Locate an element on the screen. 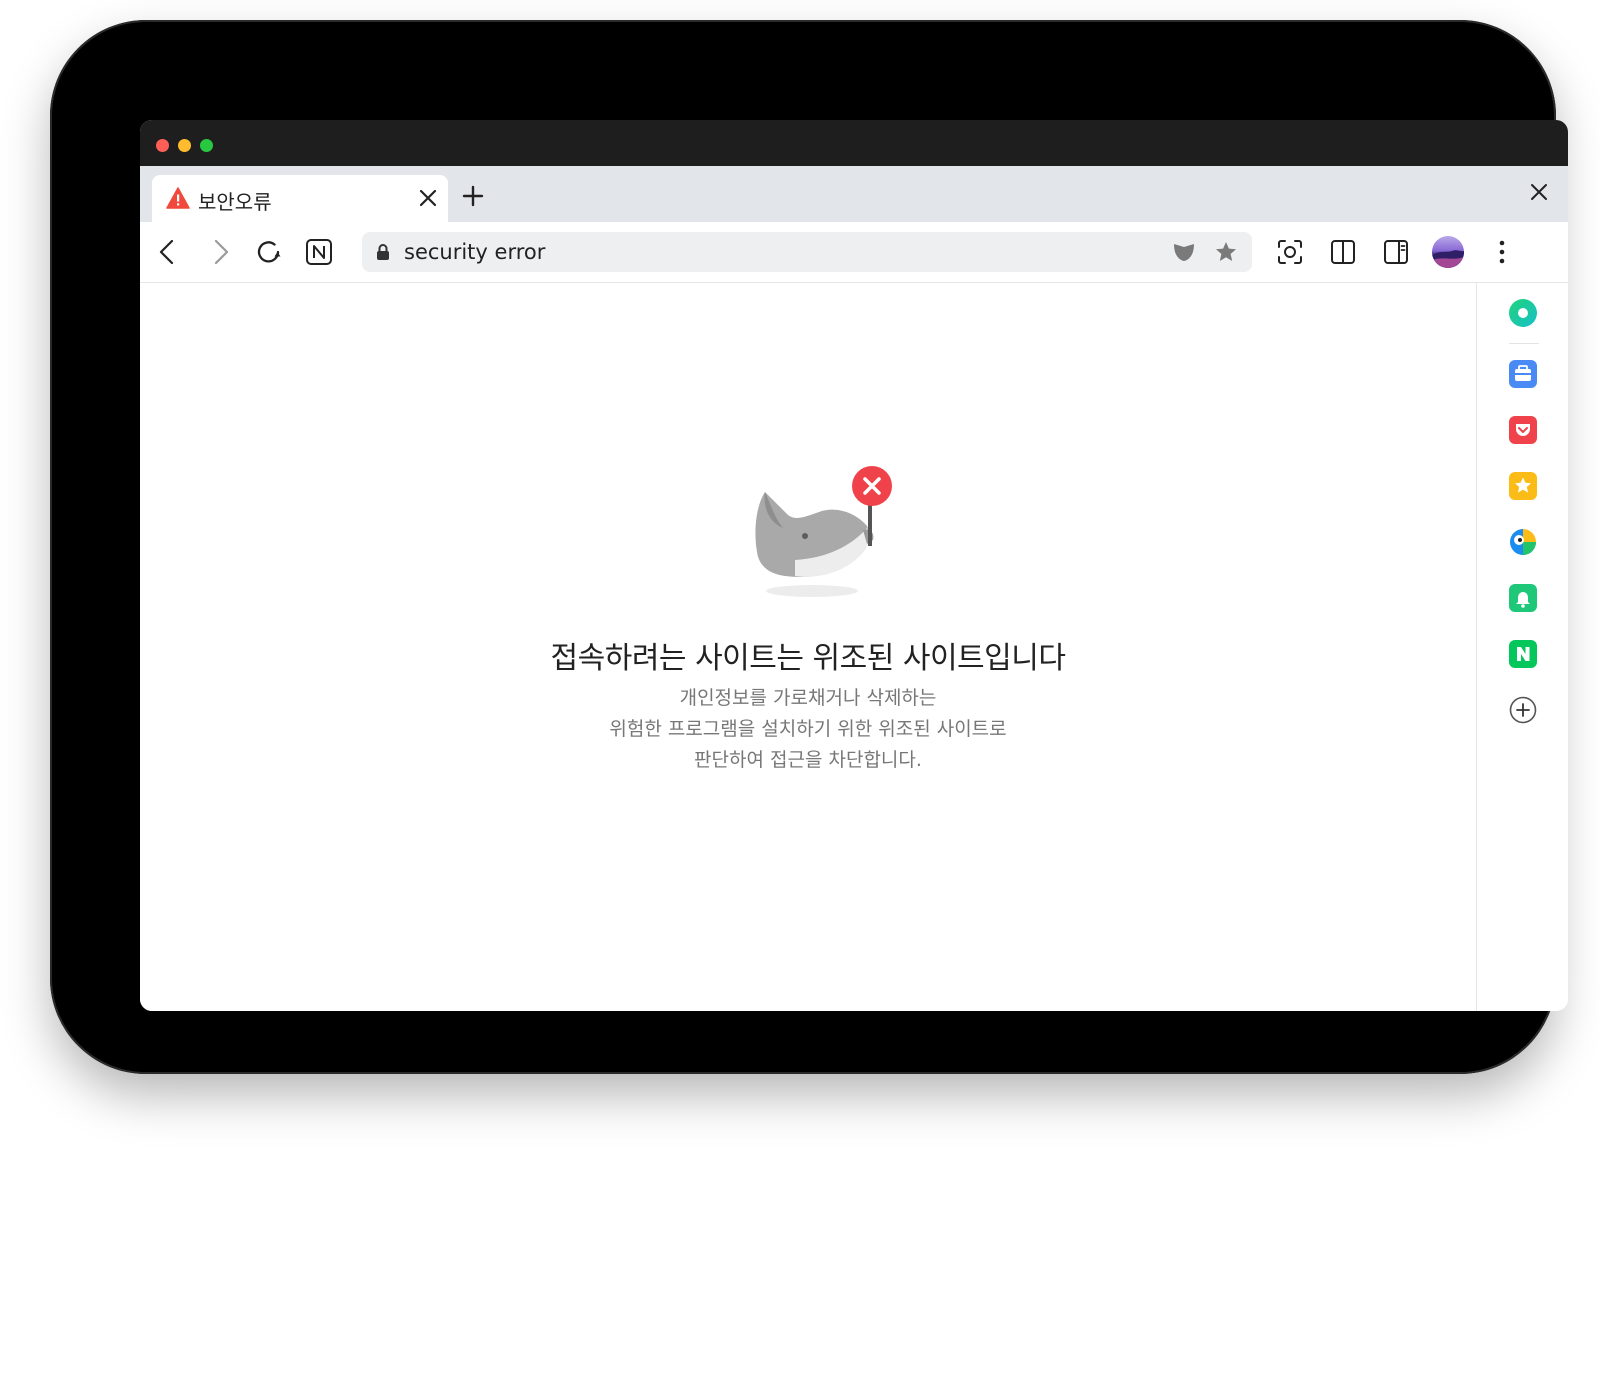 The image size is (1600, 1400). translate-icon is located at coordinates (1523, 542).